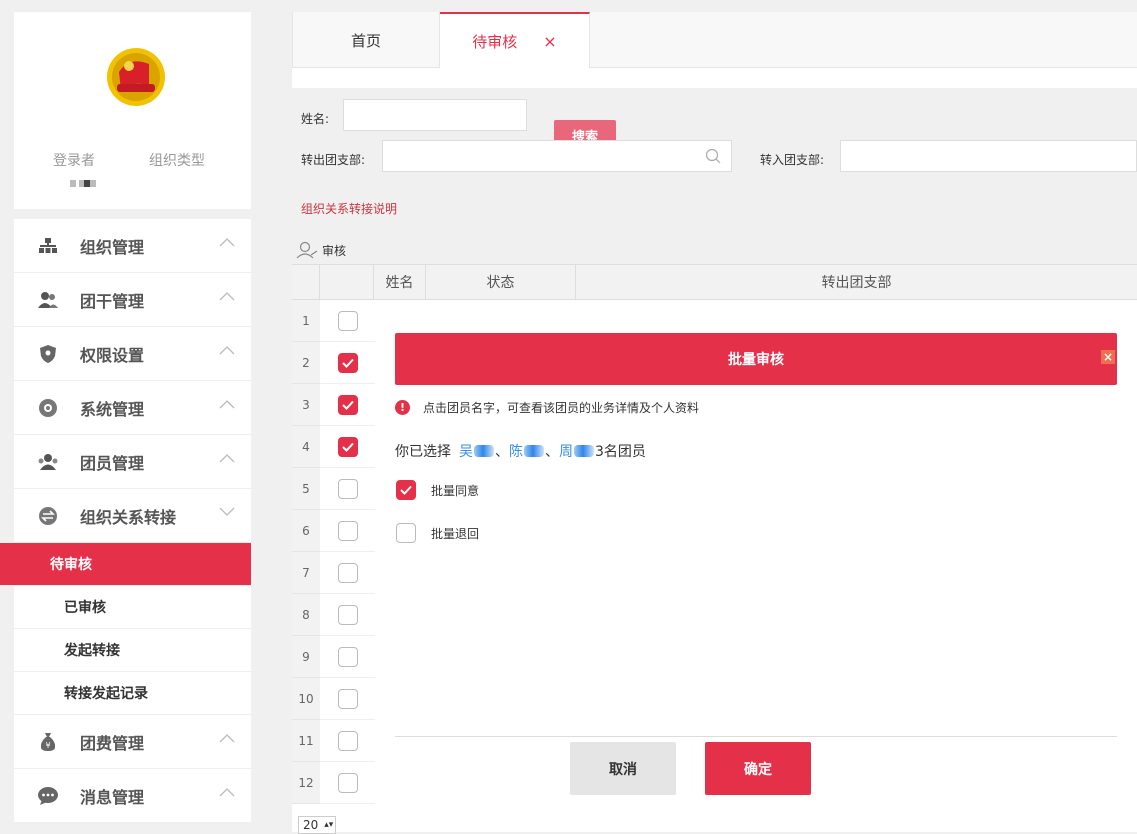 Image resolution: width=1137 pixels, height=834 pixels. I want to click on in-branch-input, so click(988, 156).